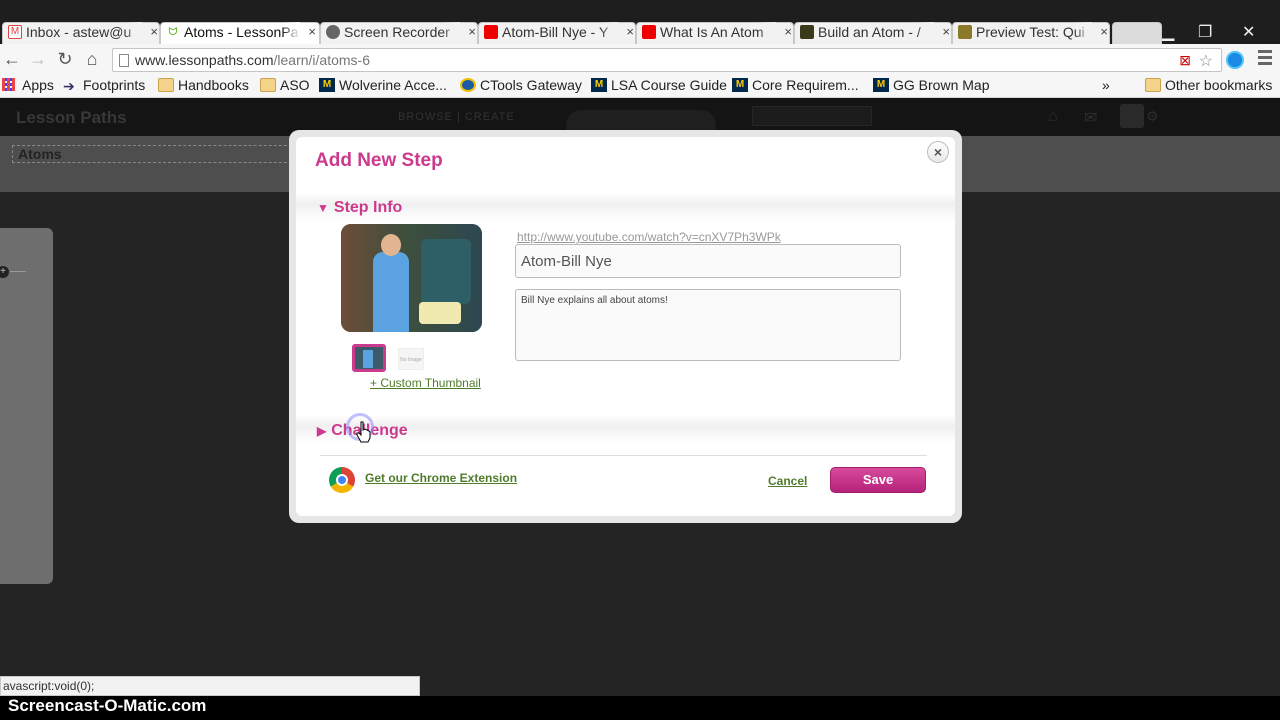  I want to click on bookmark-label: Handbooks, so click(213, 85).